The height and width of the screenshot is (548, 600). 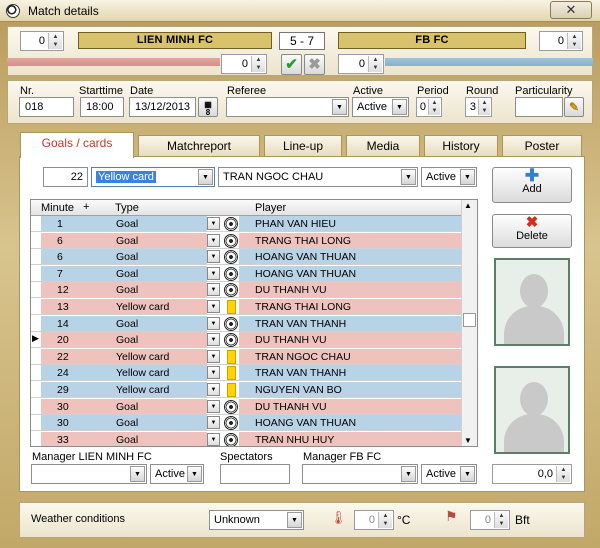 What do you see at coordinates (63, 290) in the screenshot?
I see `row-minute: 12` at bounding box center [63, 290].